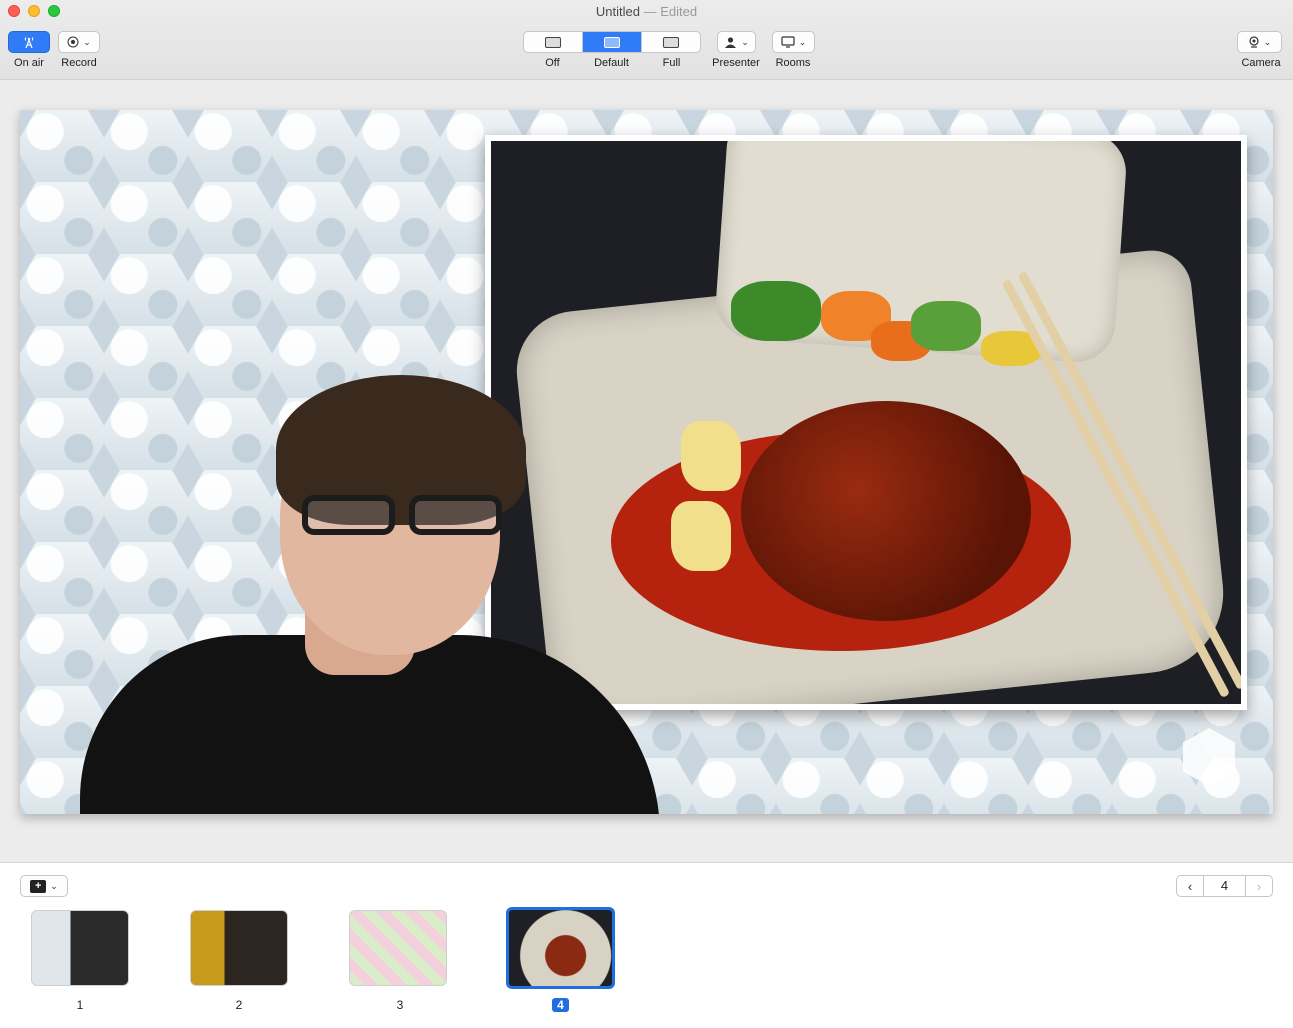  Describe the element at coordinates (402, 515) in the screenshot. I see `presenter-glasses` at that location.